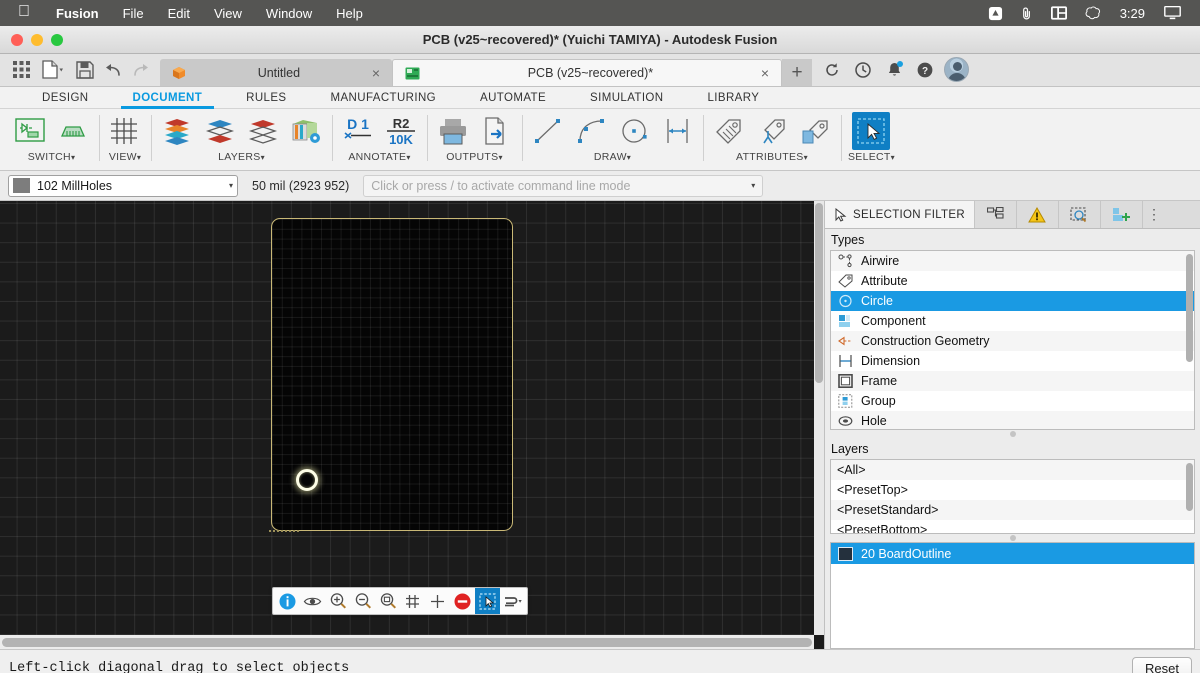  I want to click on redo-icon, so click(141, 70).